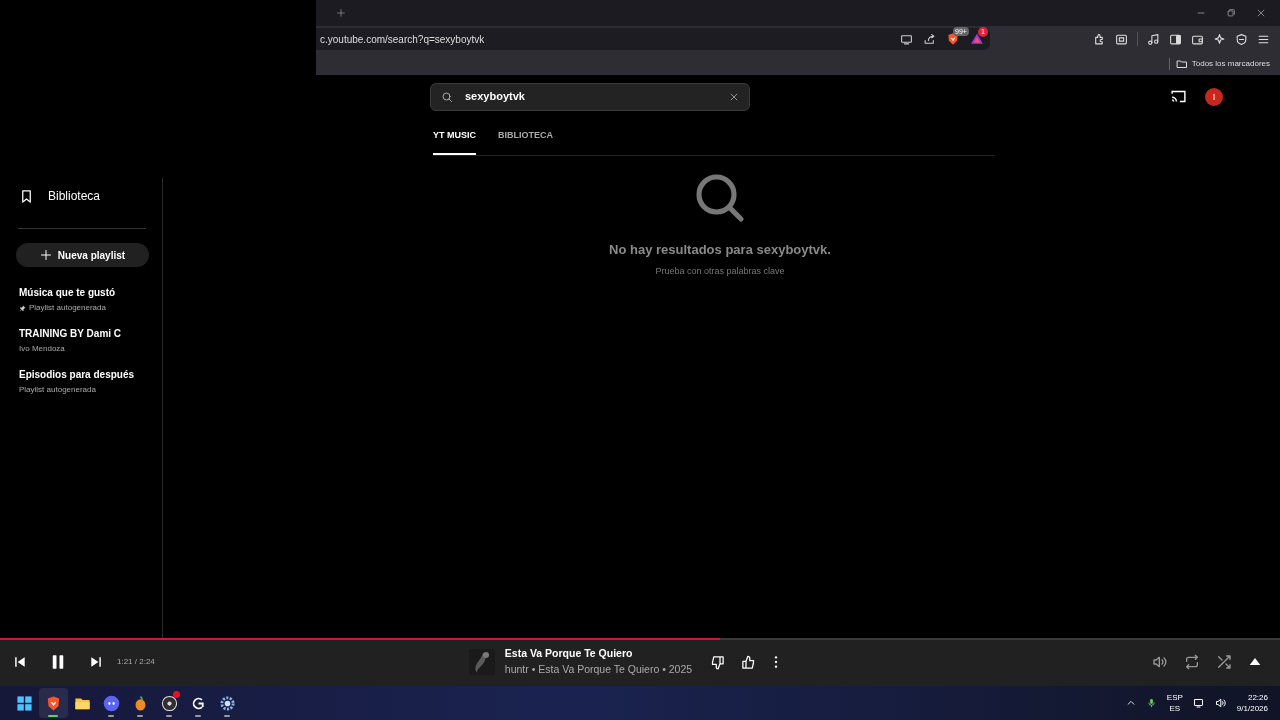 This screenshot has width=1280, height=720. What do you see at coordinates (1219, 39) in the screenshot?
I see `sparkle-icon` at bounding box center [1219, 39].